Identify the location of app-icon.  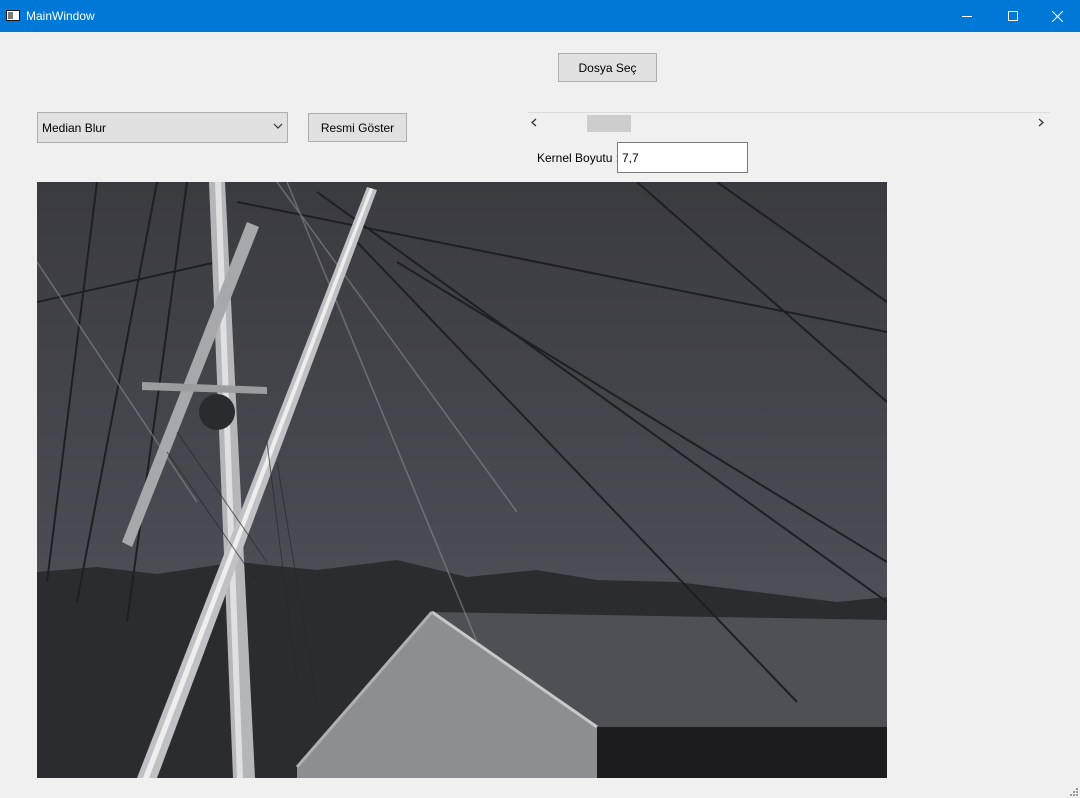
(13, 15).